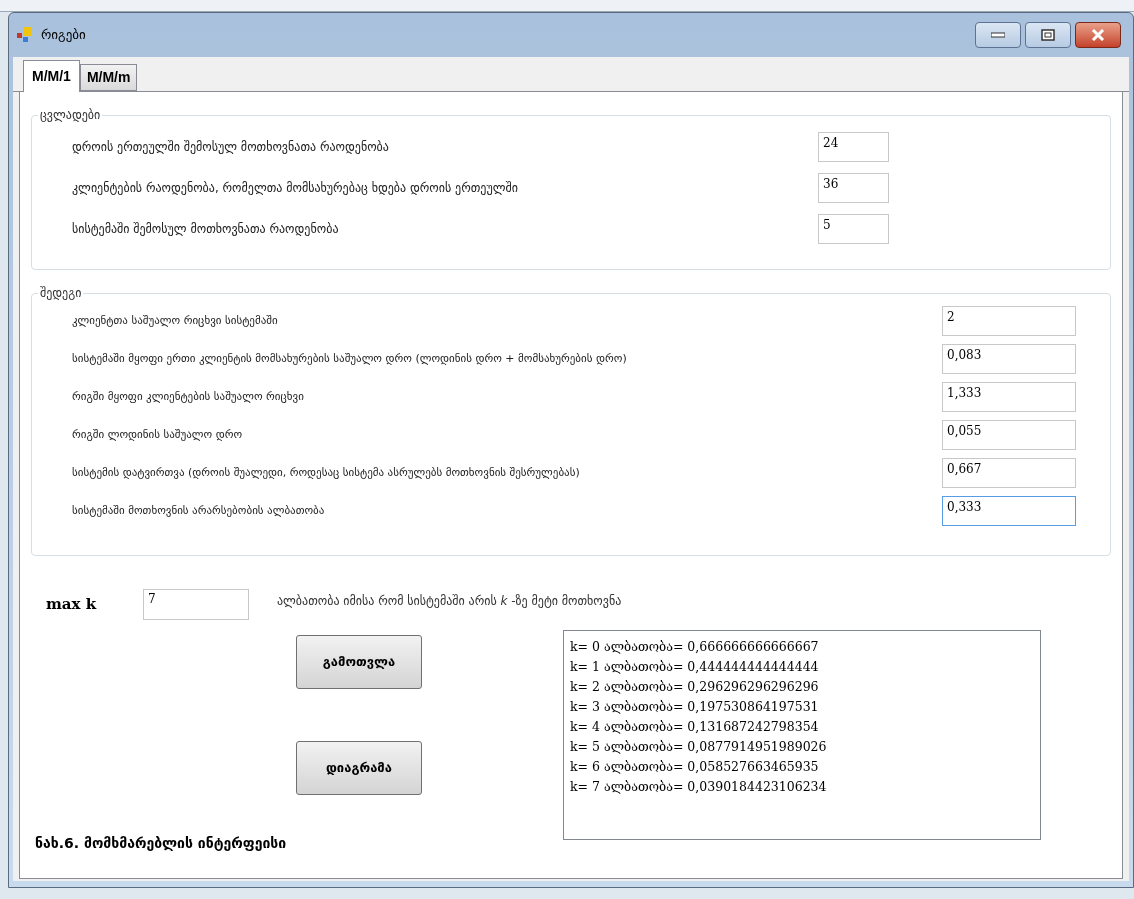 This screenshot has width=1134, height=899. I want to click on max-k-label: max k, so click(72, 604).